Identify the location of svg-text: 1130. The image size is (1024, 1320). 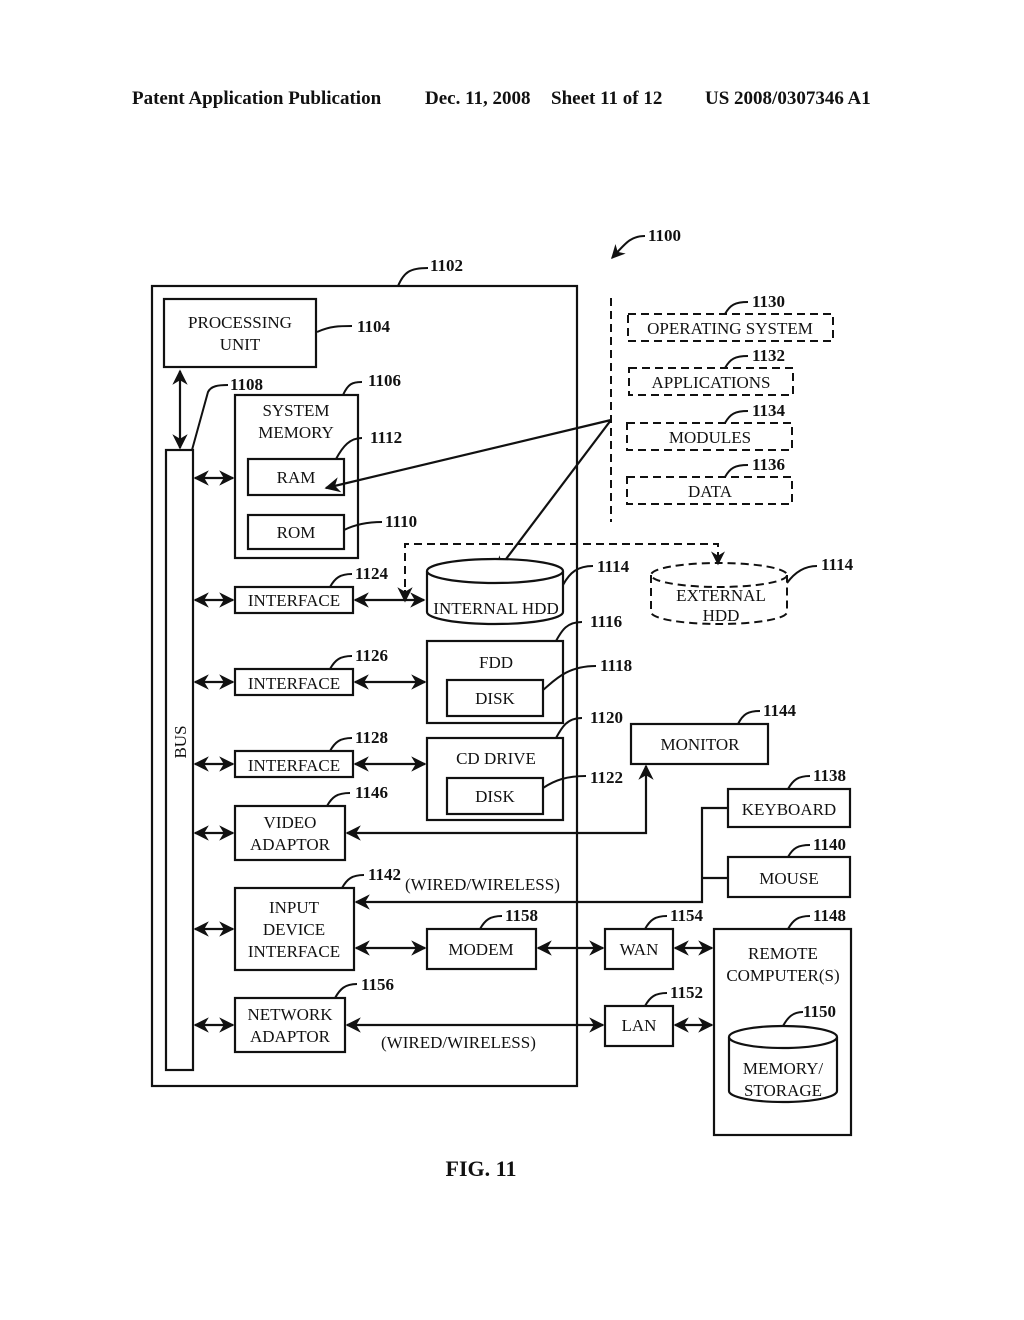
(768, 301).